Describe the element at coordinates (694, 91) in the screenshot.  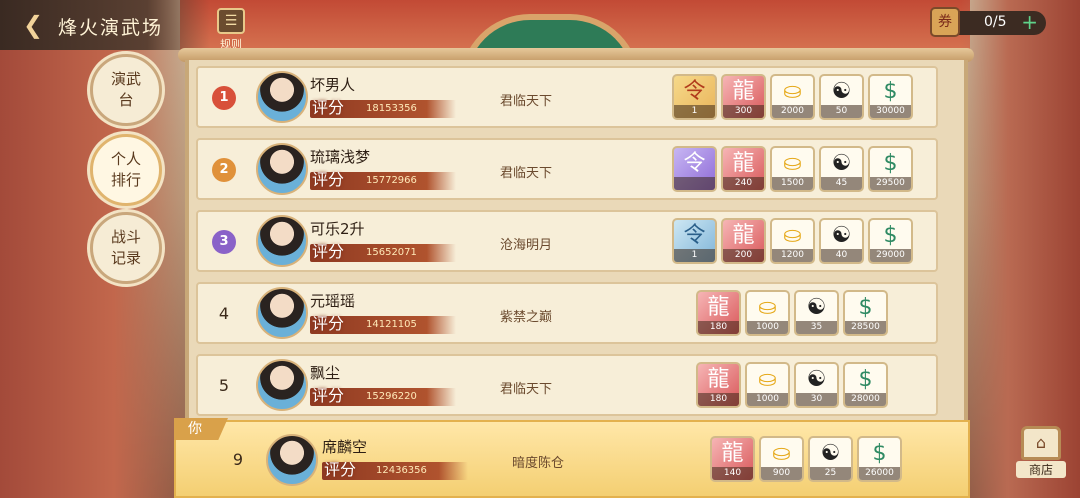
I see `token-icon: 令` at that location.